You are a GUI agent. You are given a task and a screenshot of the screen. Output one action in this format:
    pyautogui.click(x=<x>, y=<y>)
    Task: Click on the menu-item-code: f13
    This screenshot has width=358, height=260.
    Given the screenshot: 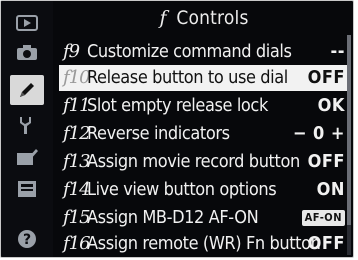 What is the action you would take?
    pyautogui.click(x=77, y=161)
    